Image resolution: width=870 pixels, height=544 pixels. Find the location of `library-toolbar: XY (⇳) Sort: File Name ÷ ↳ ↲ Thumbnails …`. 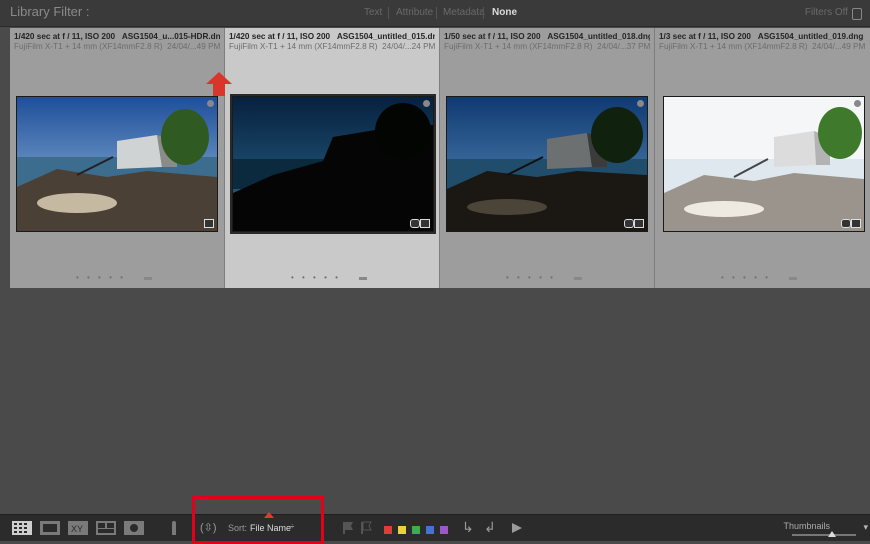

library-toolbar: XY (⇳) Sort: File Name ÷ ↳ ↲ Thumbnails … is located at coordinates (435, 526).